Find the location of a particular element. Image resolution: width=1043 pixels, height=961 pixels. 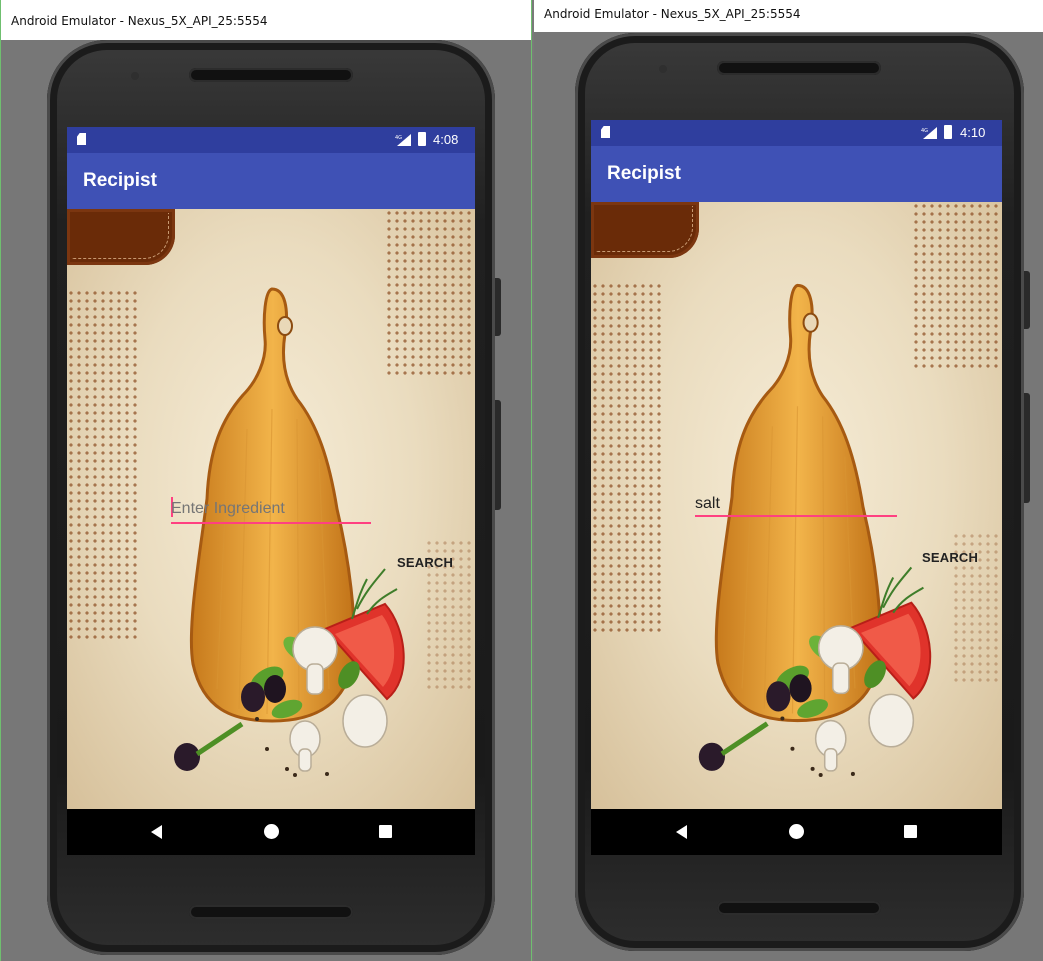

status-clock: 4:10 is located at coordinates (973, 132).